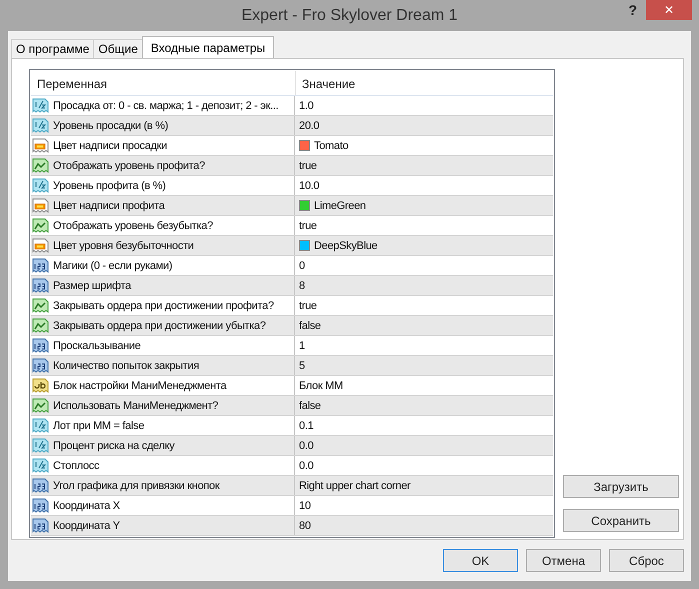 This screenshot has height=589, width=699. Describe the element at coordinates (302, 366) in the screenshot. I see `parameter-value: 5` at that location.